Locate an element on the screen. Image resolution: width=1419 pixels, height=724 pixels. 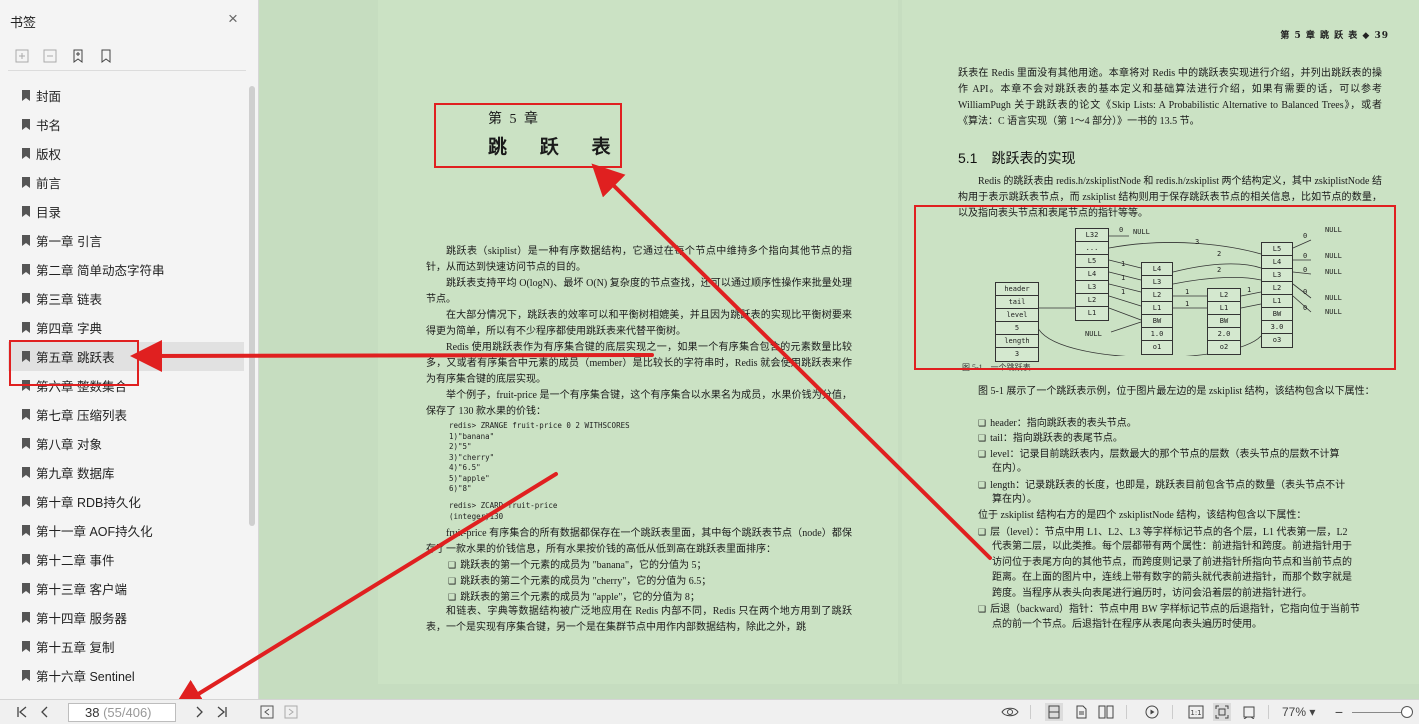
bookmark-item: 第三章 链表 is located at coordinates (126, 298).